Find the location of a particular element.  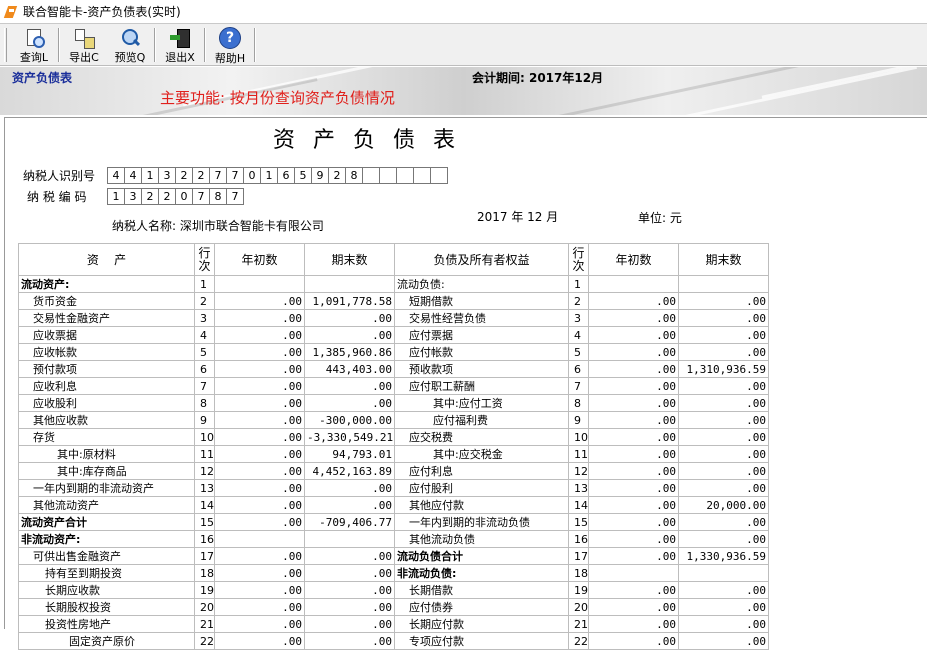

table-row: 交易性金融资产 3.00.00 交易性经营负债 3.00.00 is located at coordinates (393, 318).